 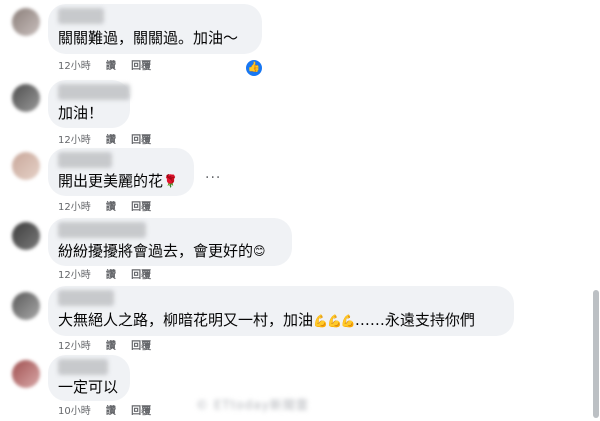 I want to click on comment-bubble: 加油！, so click(x=89, y=104).